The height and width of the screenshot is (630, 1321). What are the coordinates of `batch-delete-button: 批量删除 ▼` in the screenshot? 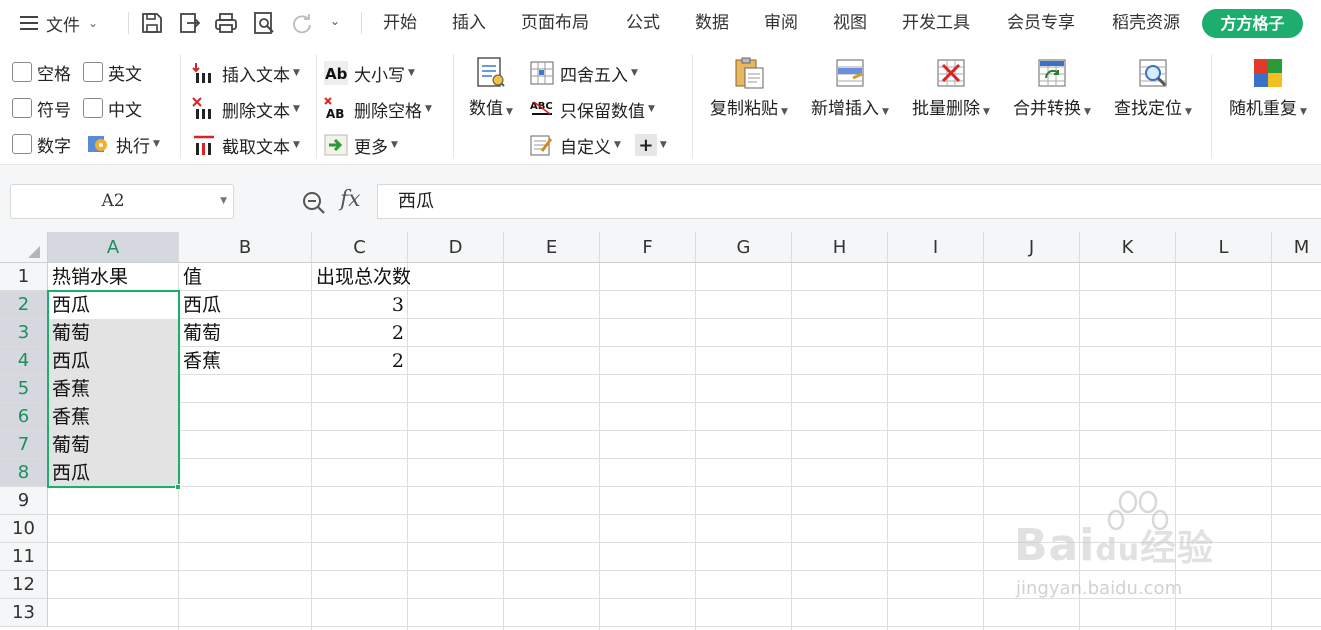 It's located at (951, 87).